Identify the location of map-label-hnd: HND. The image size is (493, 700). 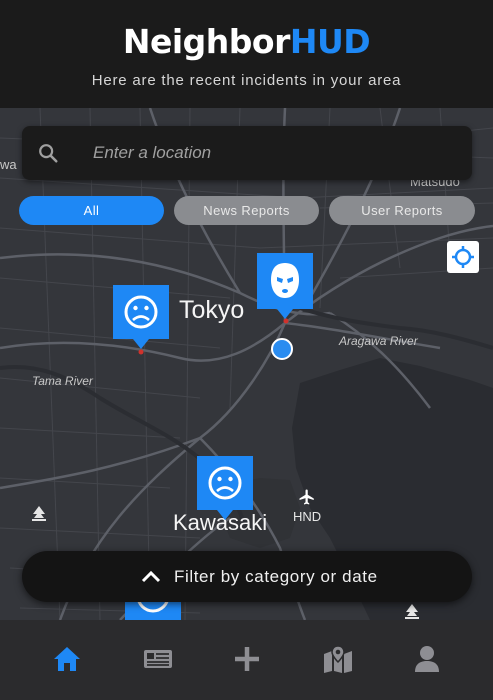
(307, 516).